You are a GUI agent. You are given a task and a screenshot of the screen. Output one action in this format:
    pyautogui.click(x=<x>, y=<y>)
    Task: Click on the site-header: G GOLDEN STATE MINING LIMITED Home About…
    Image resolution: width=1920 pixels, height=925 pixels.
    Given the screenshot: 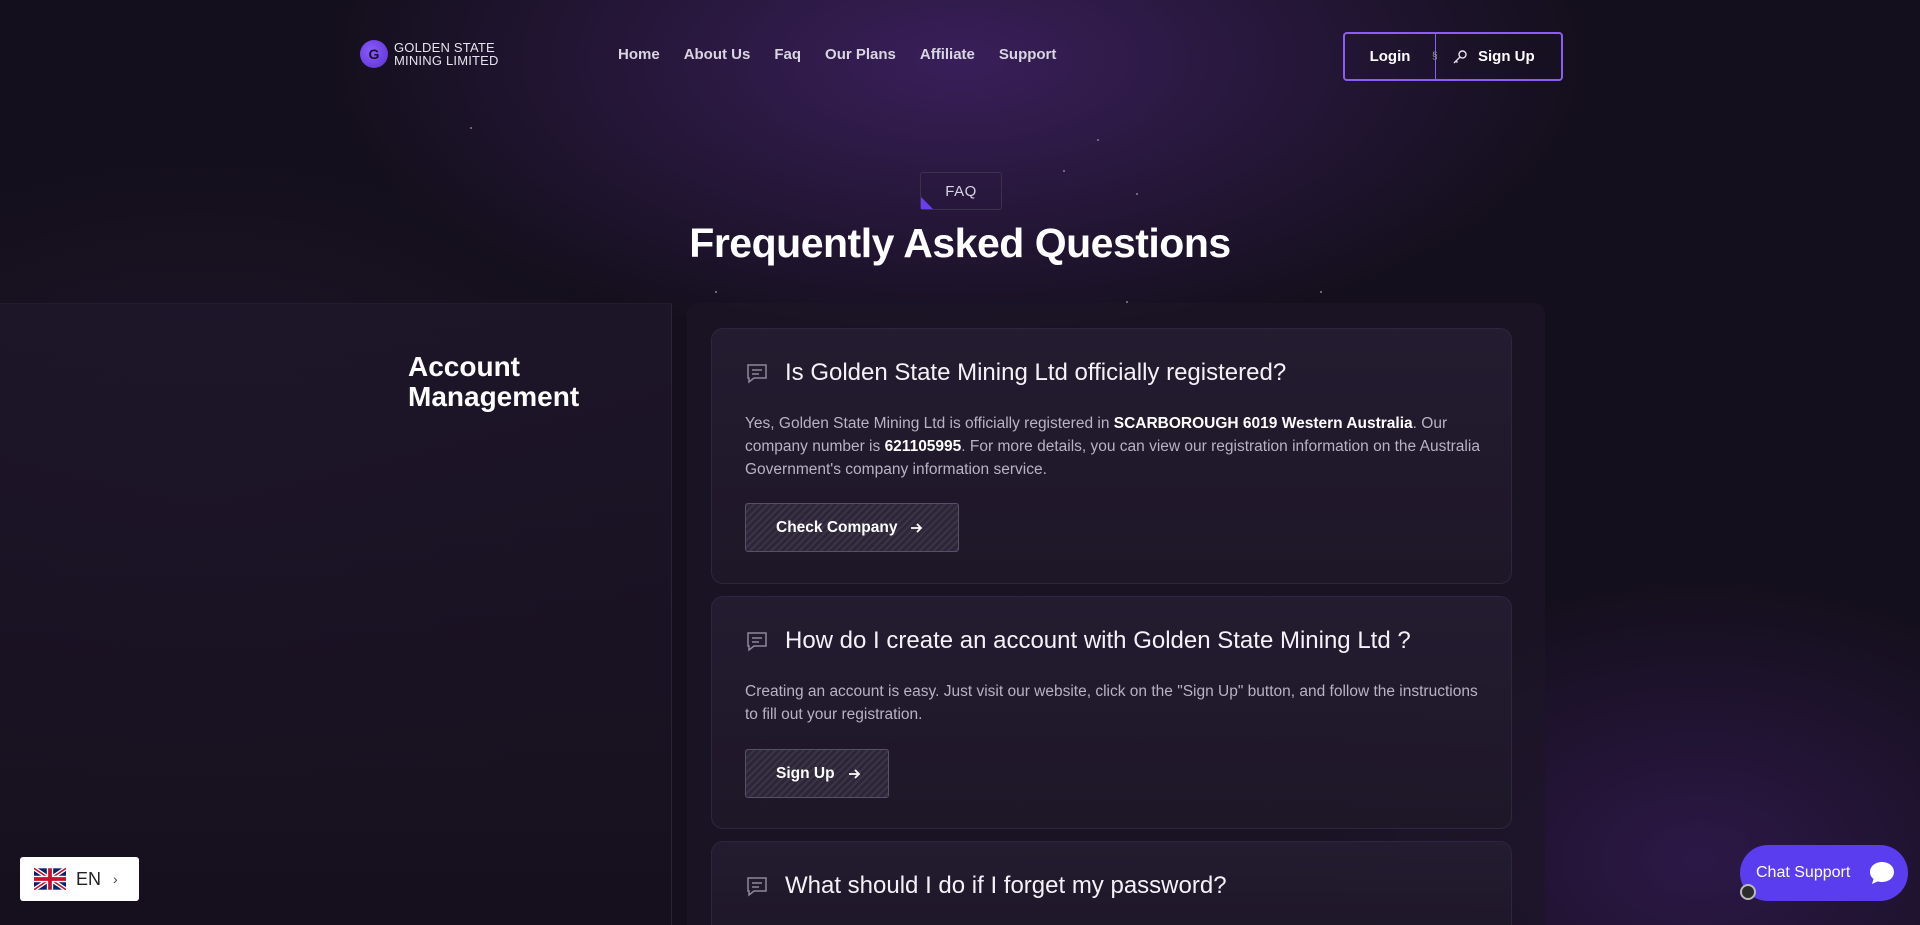 What is the action you would take?
    pyautogui.click(x=960, y=57)
    